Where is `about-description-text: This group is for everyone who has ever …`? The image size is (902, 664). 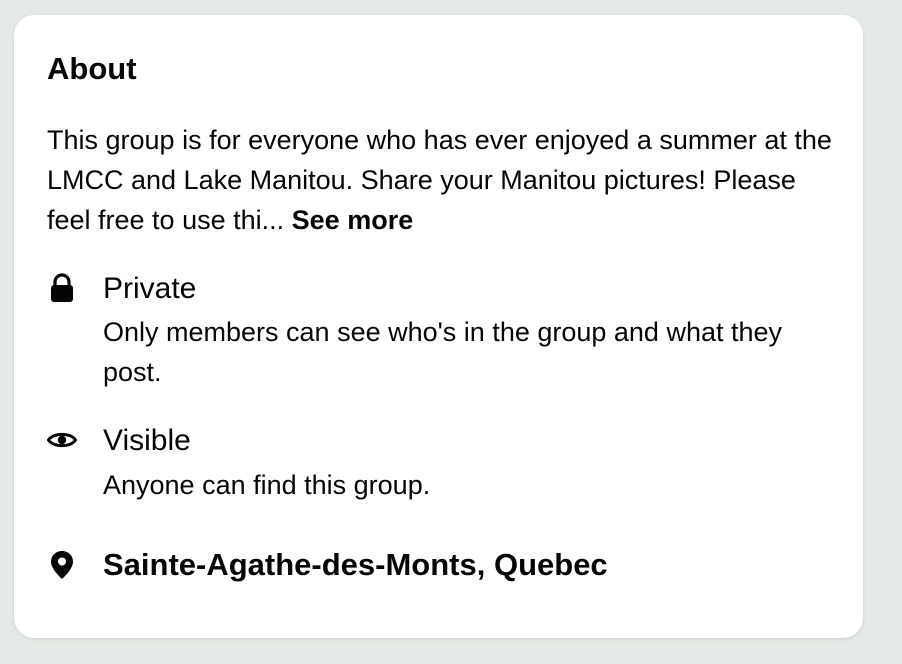
about-description-text: This group is for everyone who has ever … is located at coordinates (439, 180).